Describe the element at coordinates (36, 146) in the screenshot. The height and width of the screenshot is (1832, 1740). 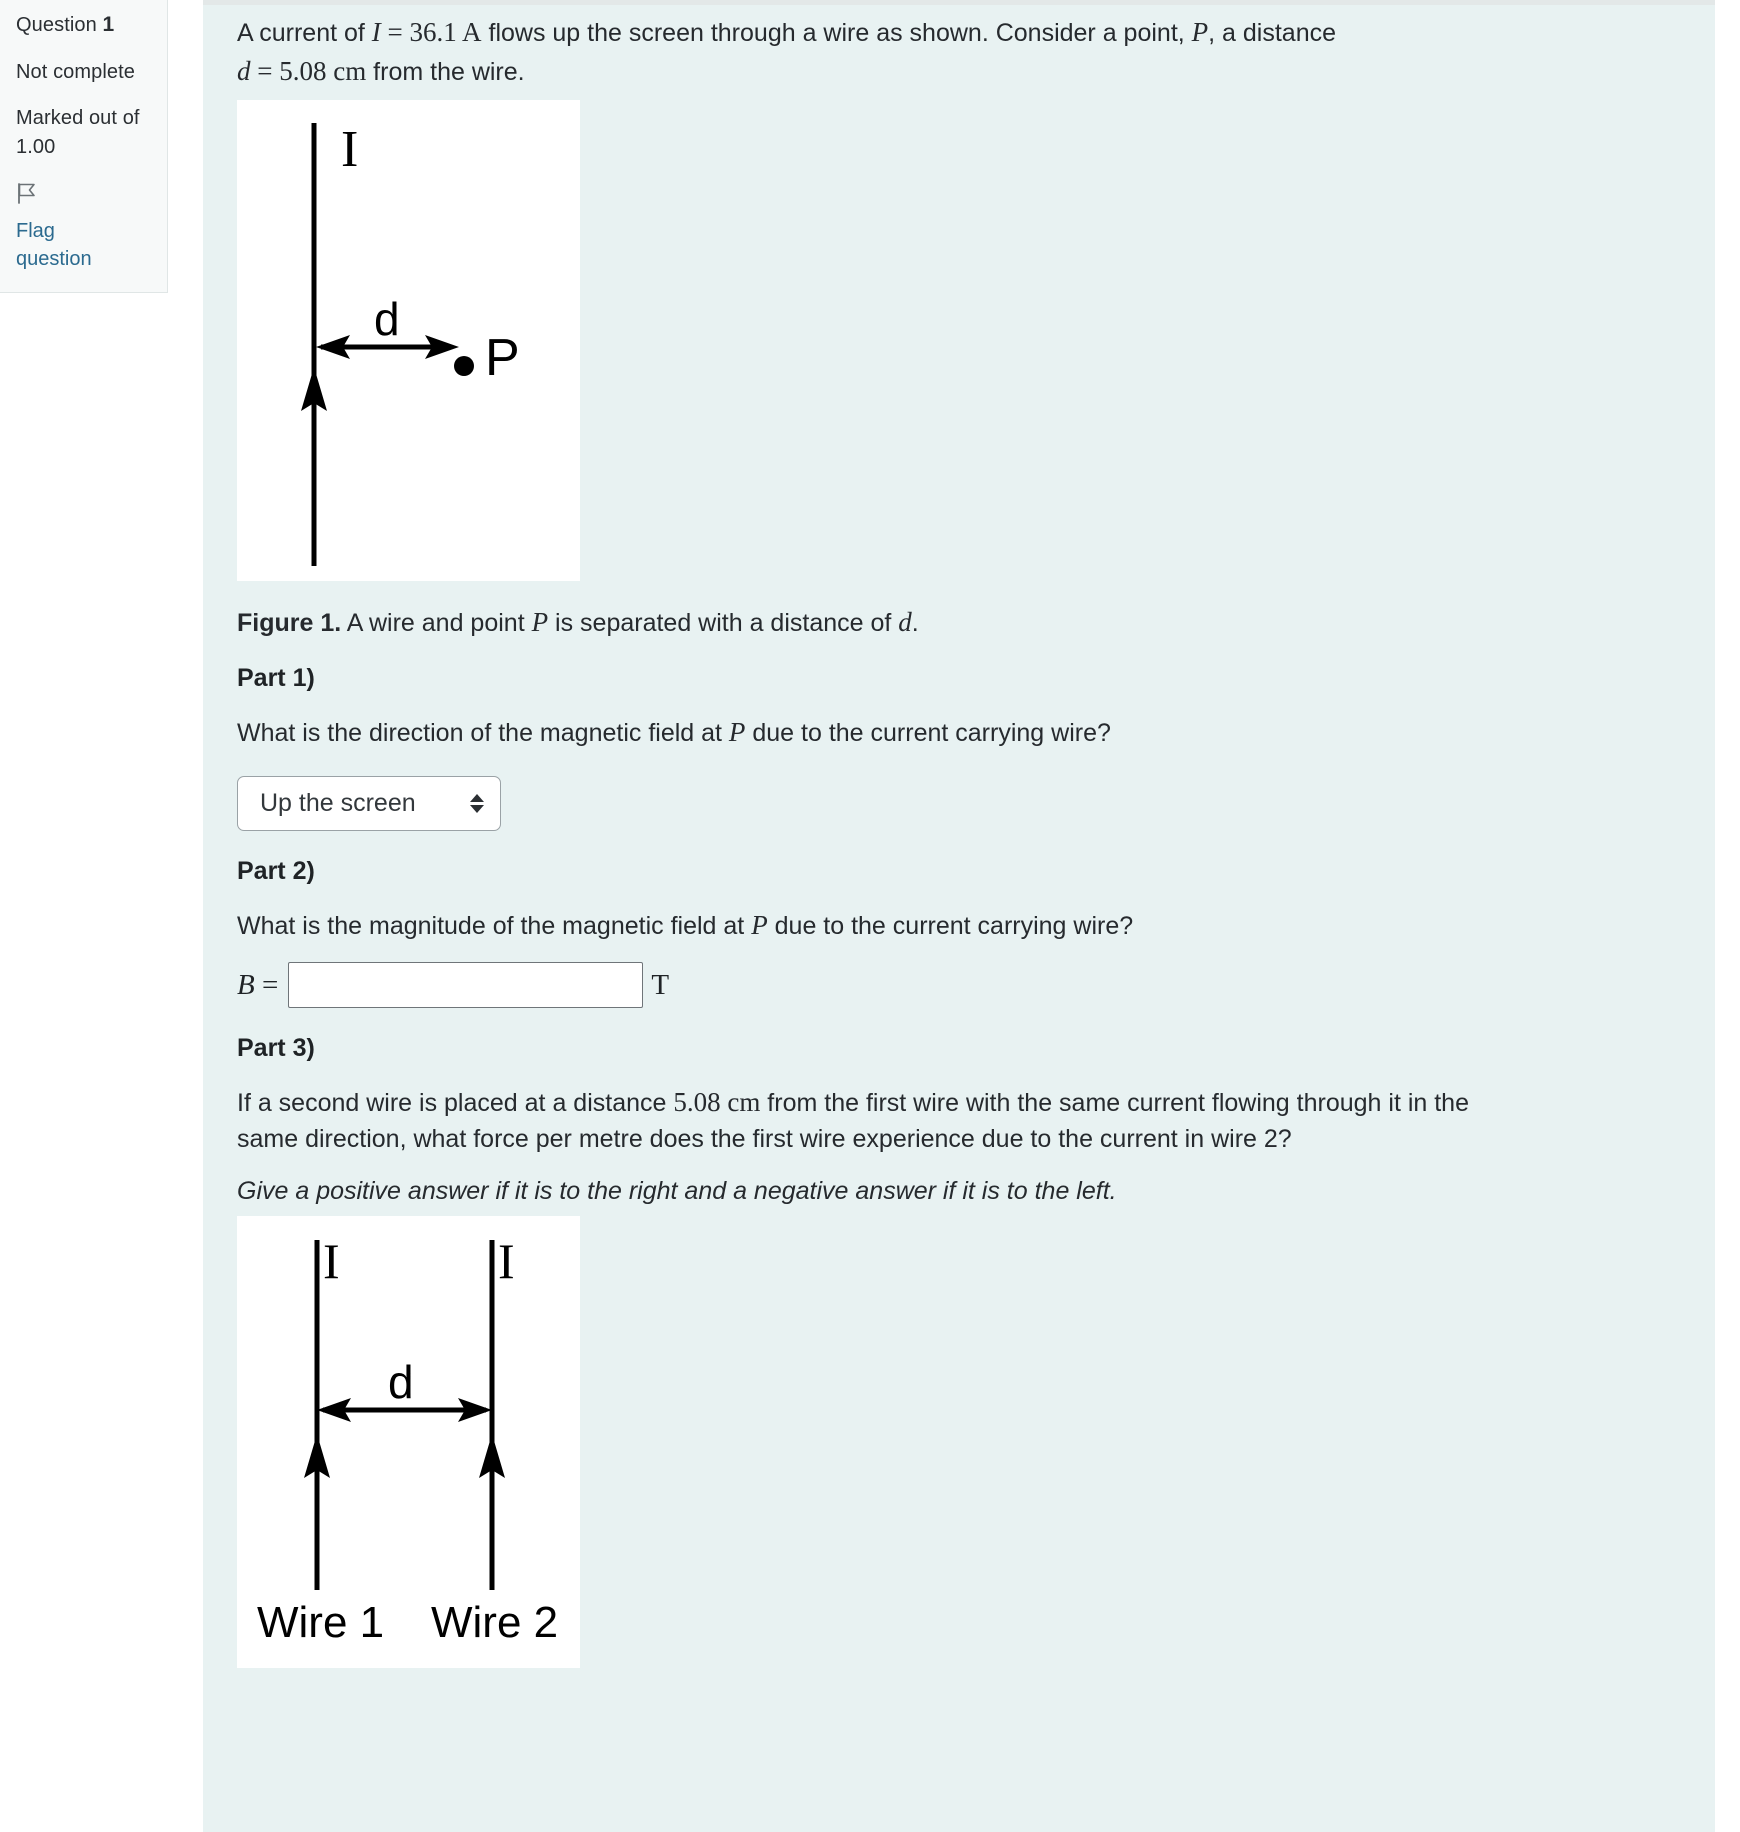
I see `marks-value: 1.00` at that location.